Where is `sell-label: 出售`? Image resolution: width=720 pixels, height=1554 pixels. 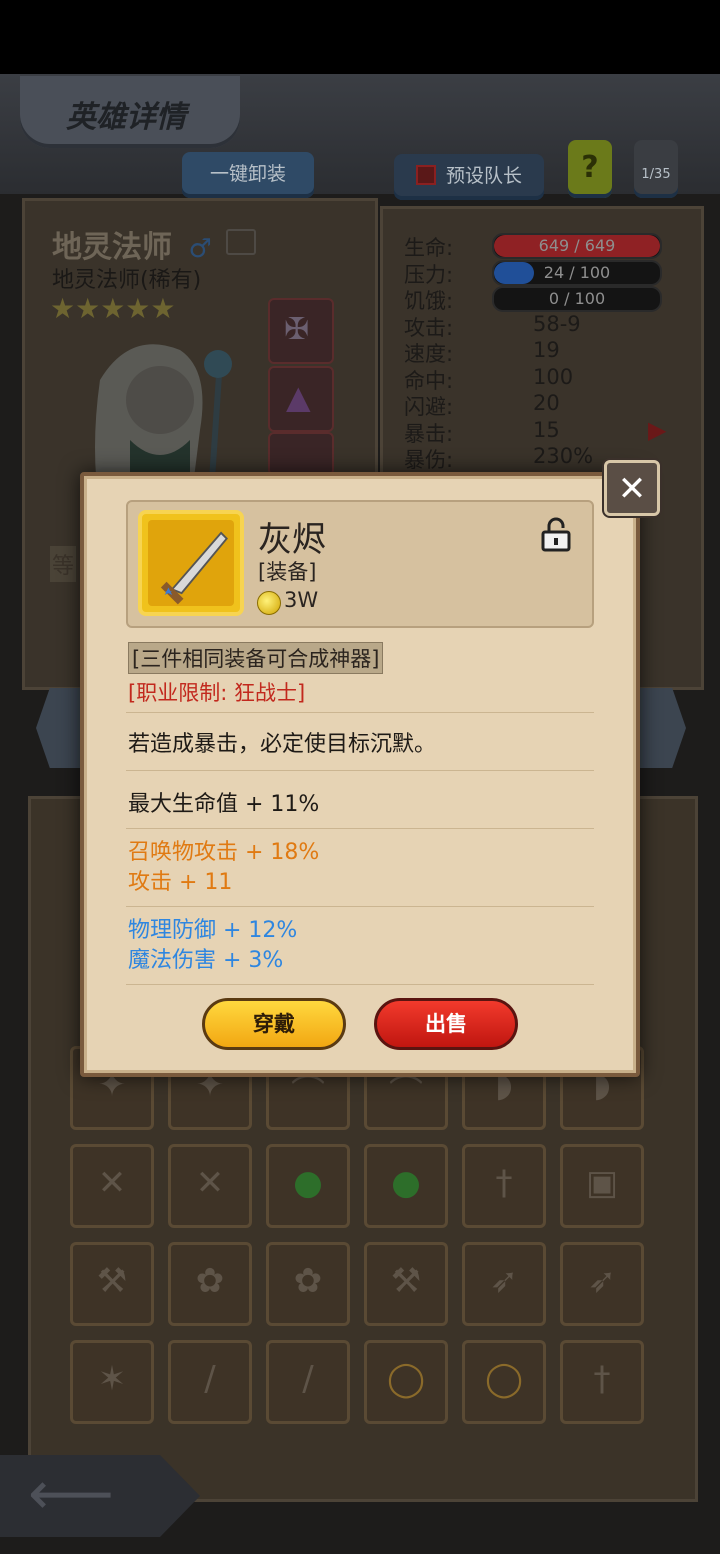 sell-label: 出售 is located at coordinates (446, 1024).